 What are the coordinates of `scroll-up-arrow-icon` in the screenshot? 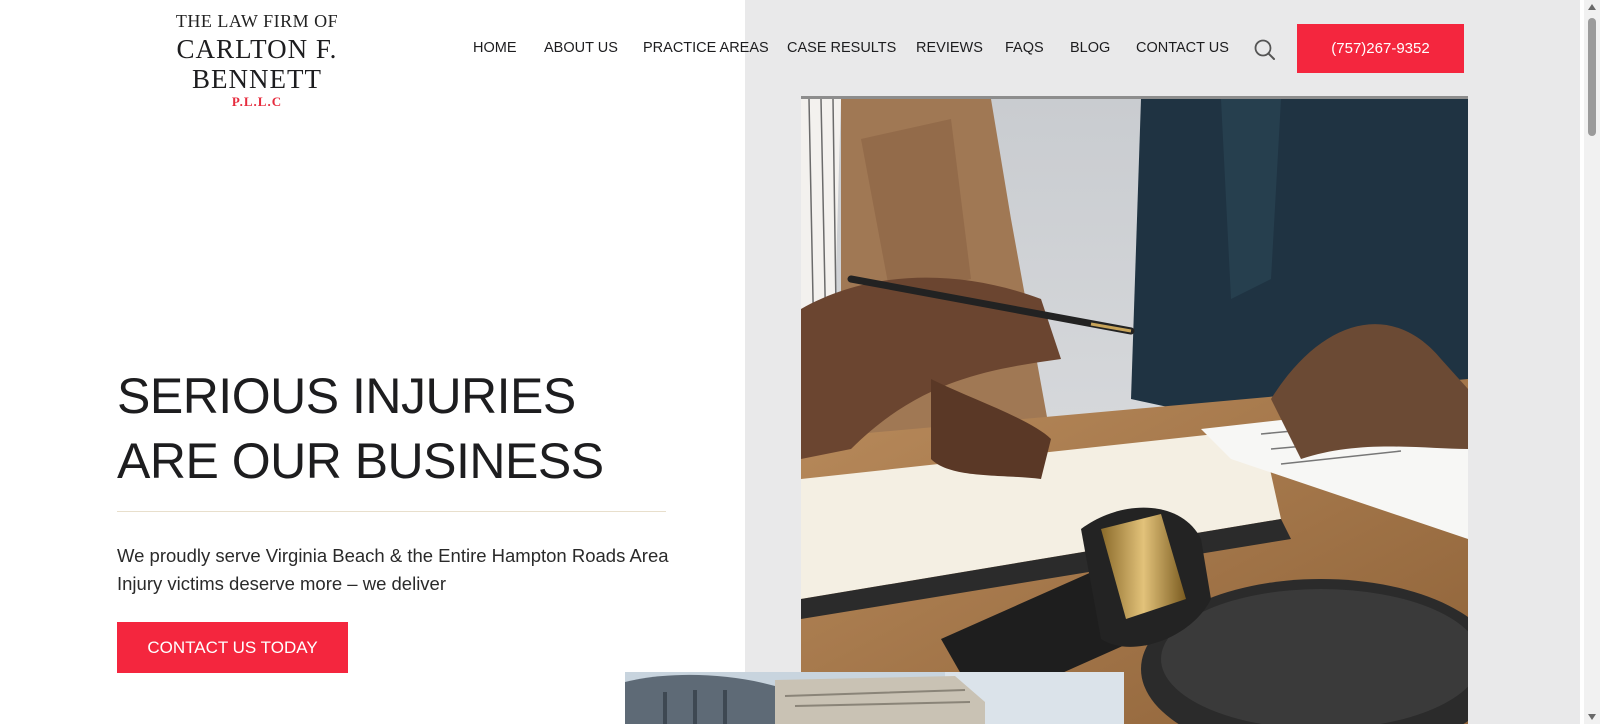 It's located at (1592, 7).